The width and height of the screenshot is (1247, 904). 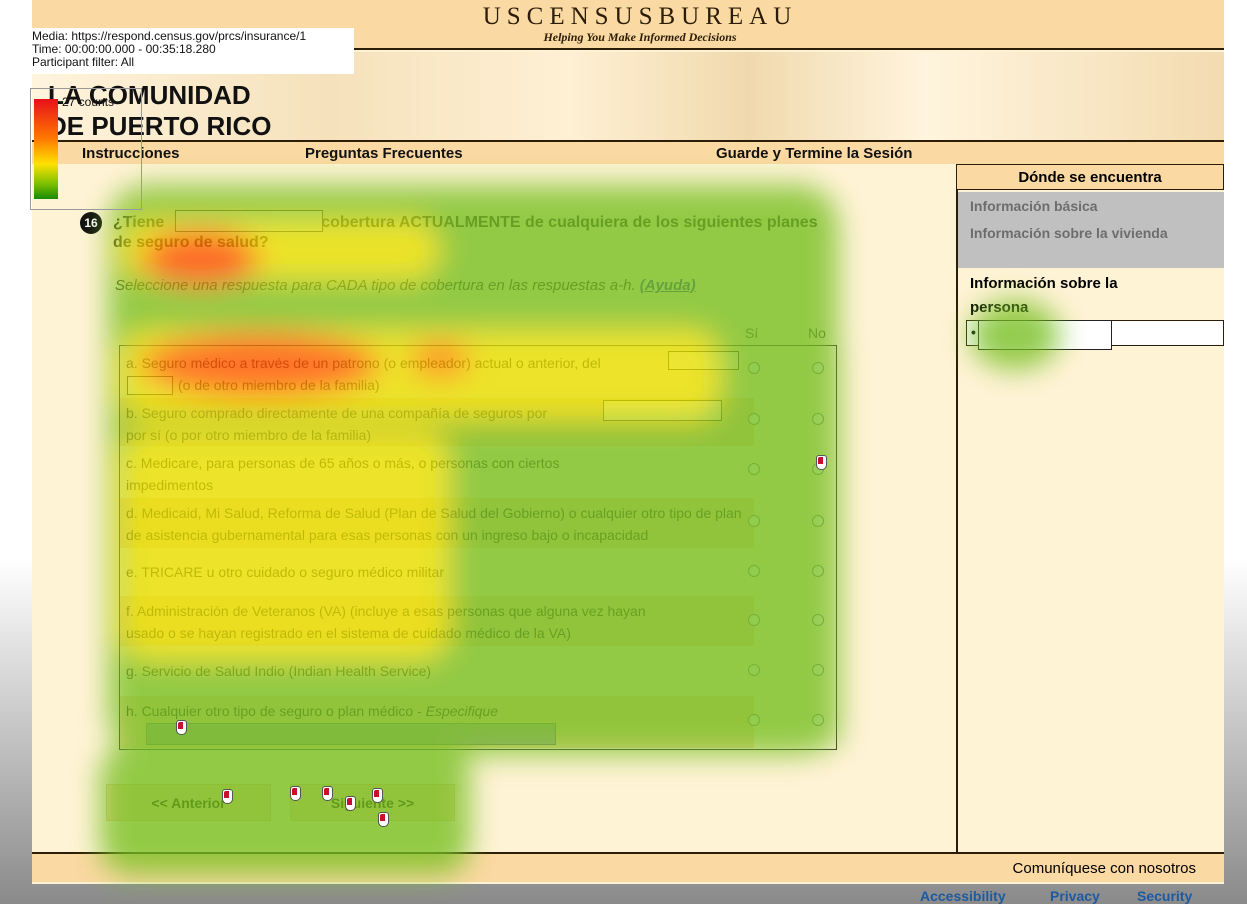 I want to click on option-c-line2: impedimentos, so click(x=170, y=485).